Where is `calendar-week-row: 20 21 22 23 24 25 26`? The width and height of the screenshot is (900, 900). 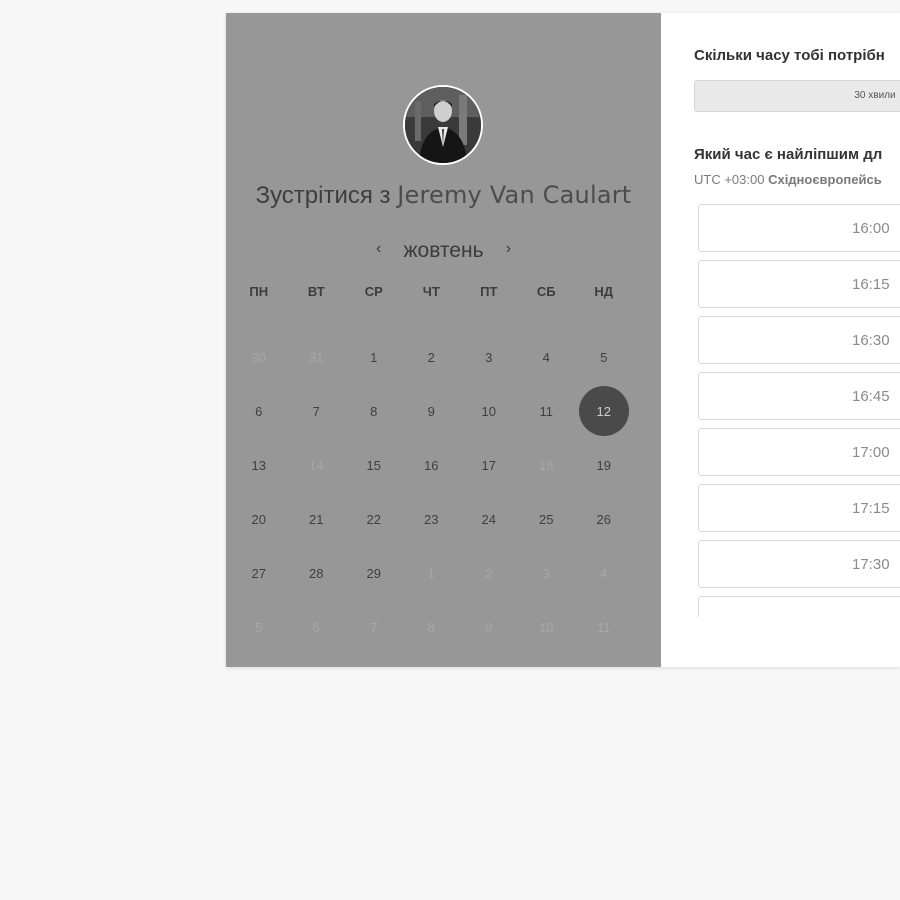
calendar-week-row: 20 21 22 23 24 25 26 is located at coordinates (445, 519).